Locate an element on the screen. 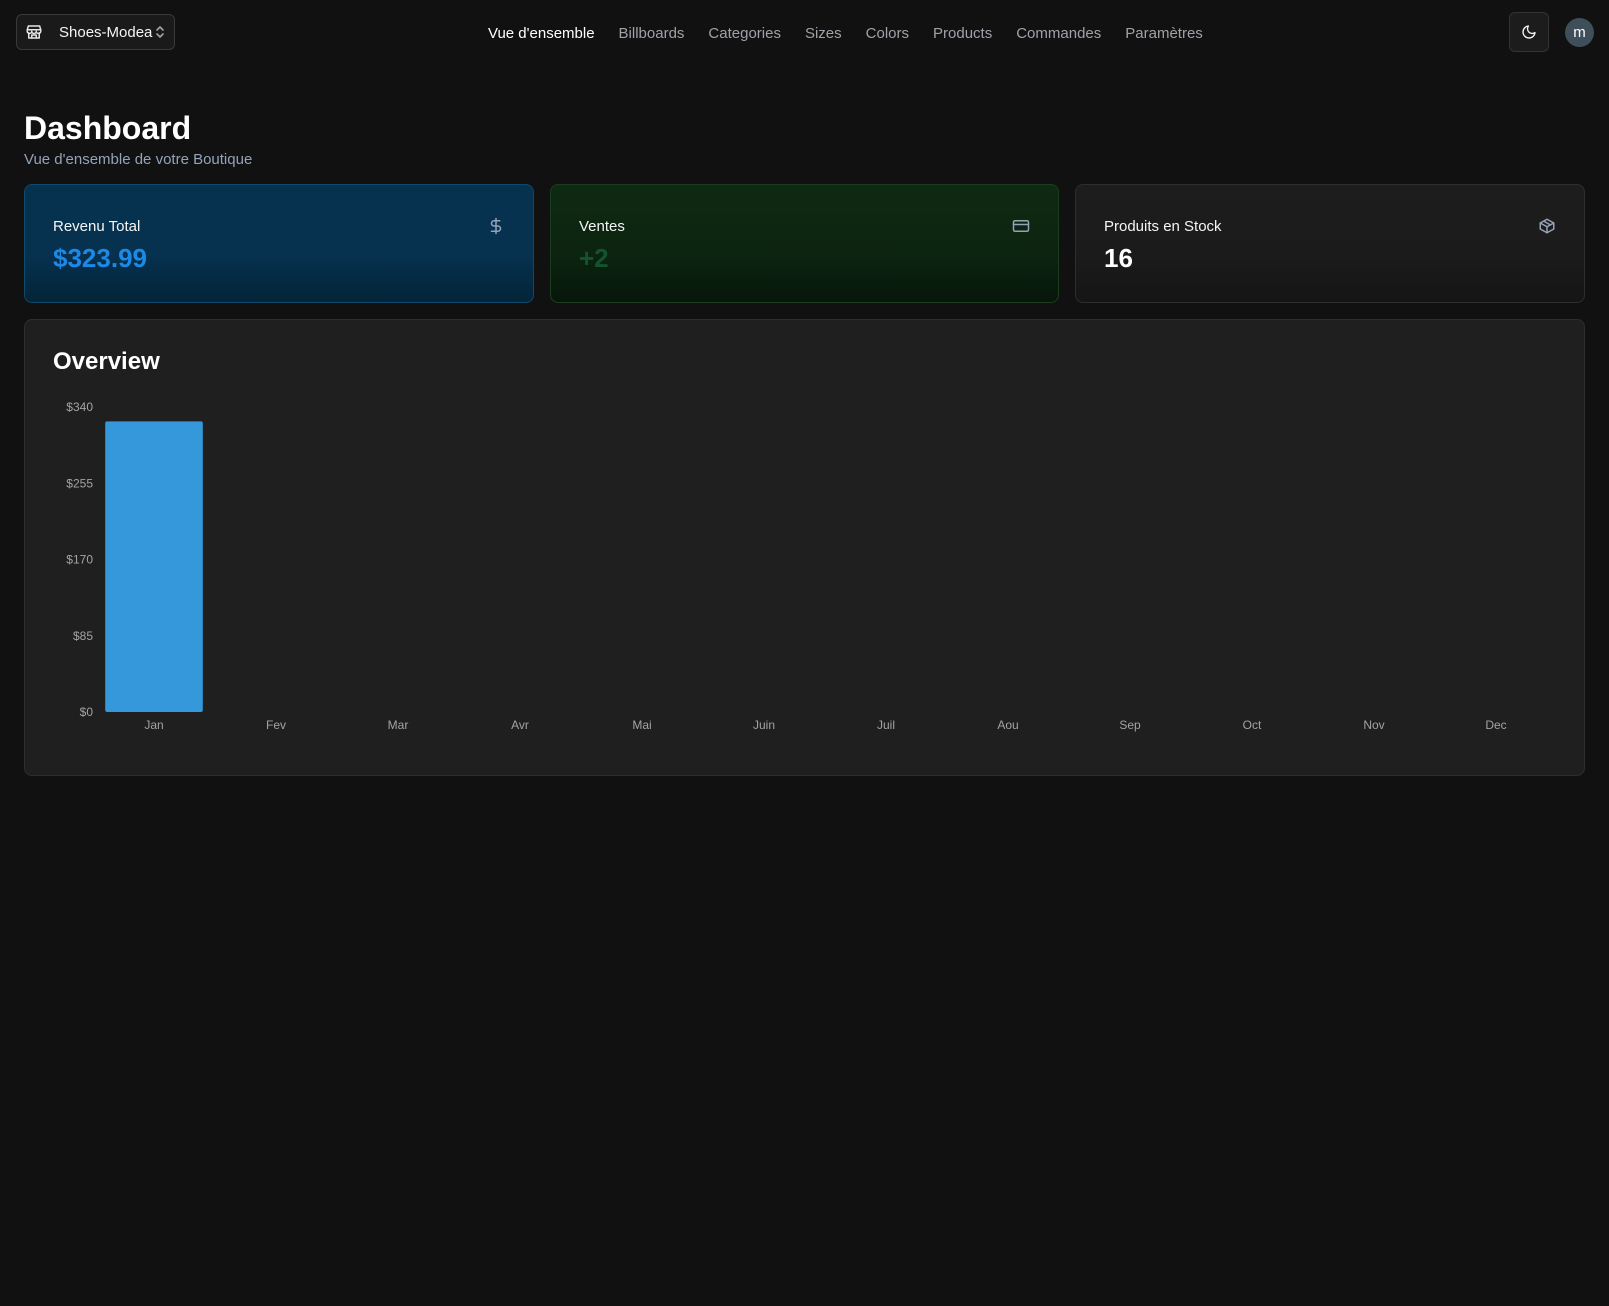 The image size is (1609, 1306). sales-label: Ventes is located at coordinates (602, 226).